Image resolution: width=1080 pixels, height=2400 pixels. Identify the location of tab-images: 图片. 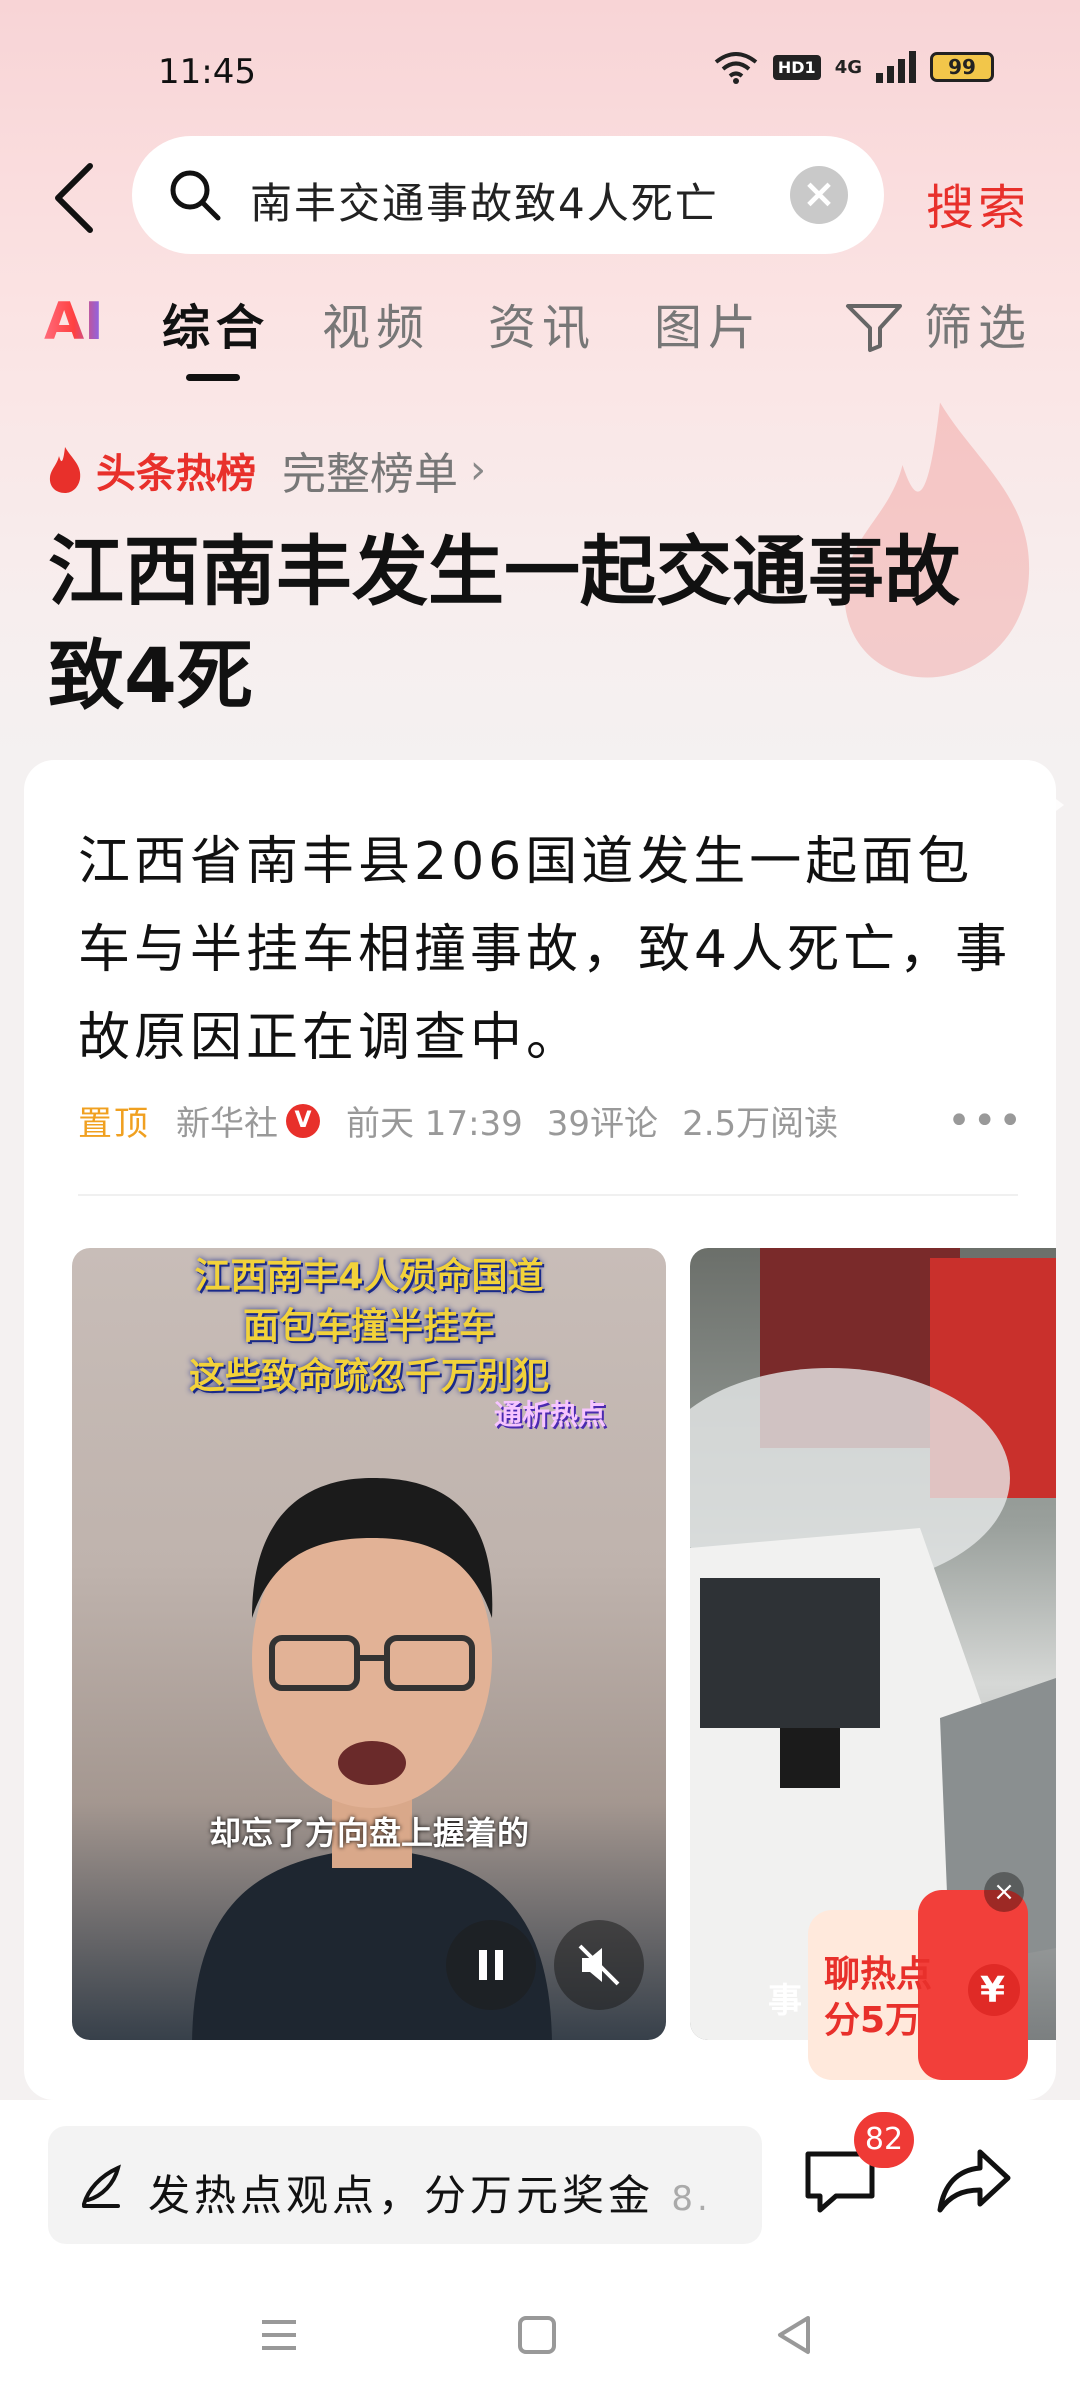
(708, 323).